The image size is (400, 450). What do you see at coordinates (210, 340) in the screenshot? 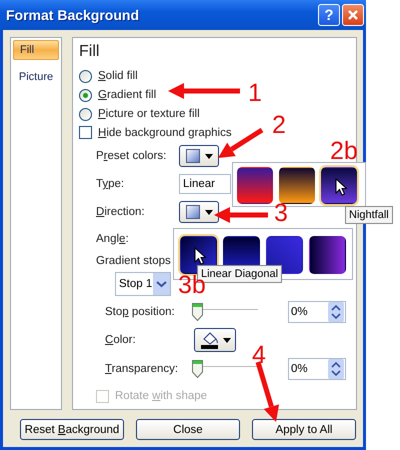
I see `paint-bucket-icon` at bounding box center [210, 340].